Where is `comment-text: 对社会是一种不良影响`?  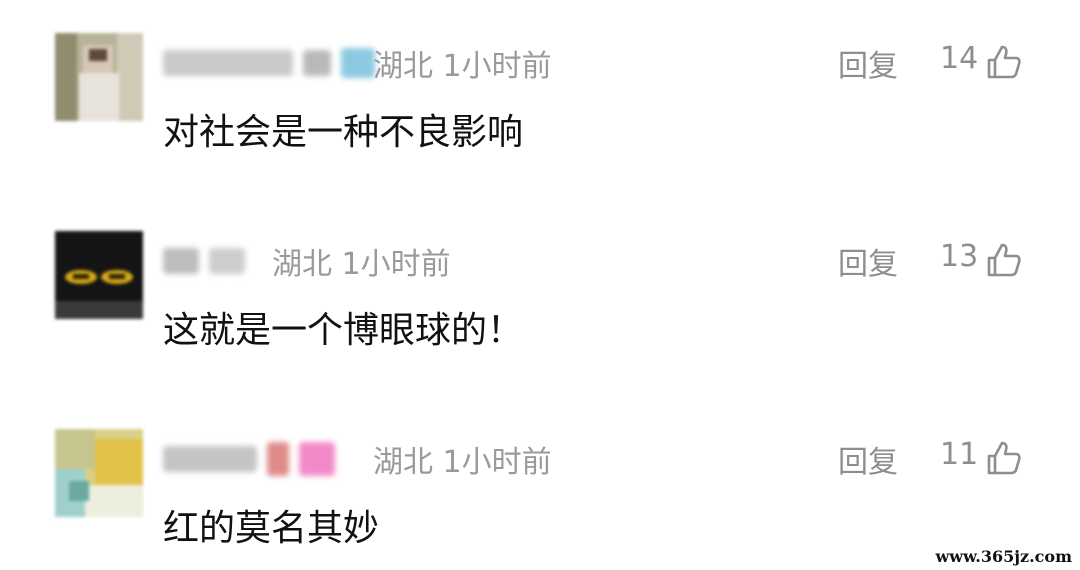
comment-text: 对社会是一种不良影响 is located at coordinates (343, 132).